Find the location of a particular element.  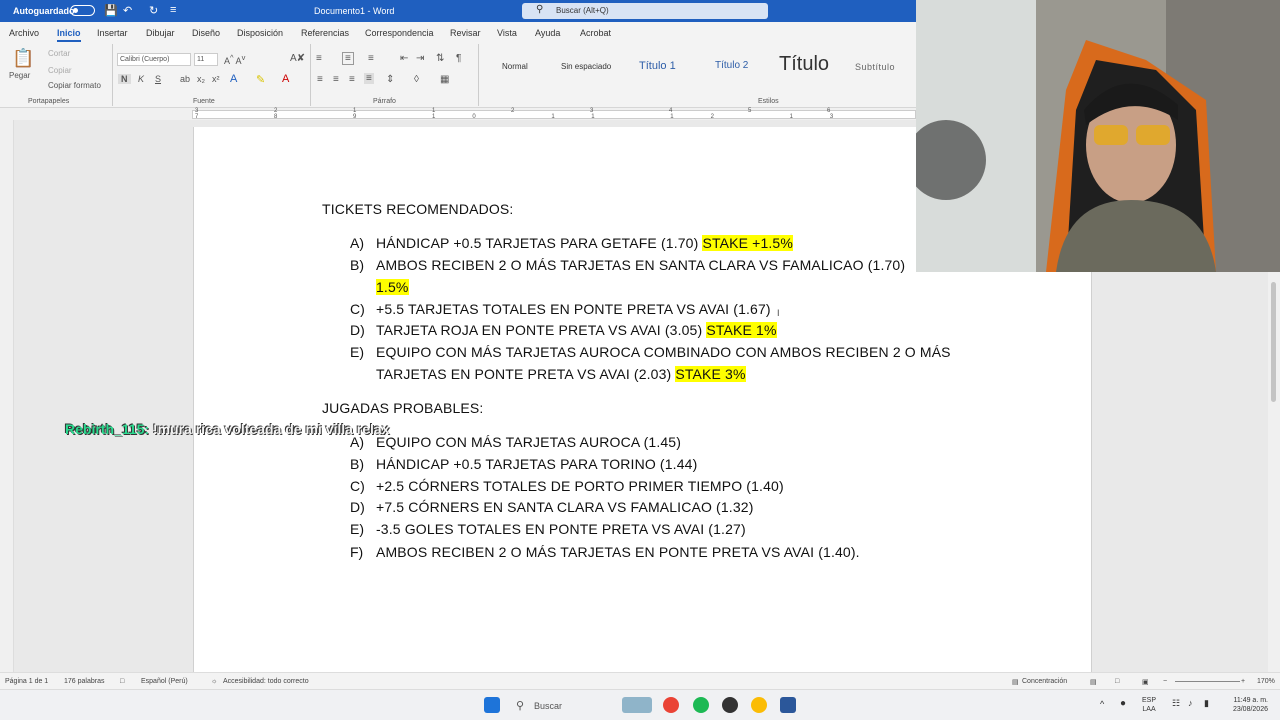

style-no-spacing: Sin espaciado is located at coordinates (586, 66).